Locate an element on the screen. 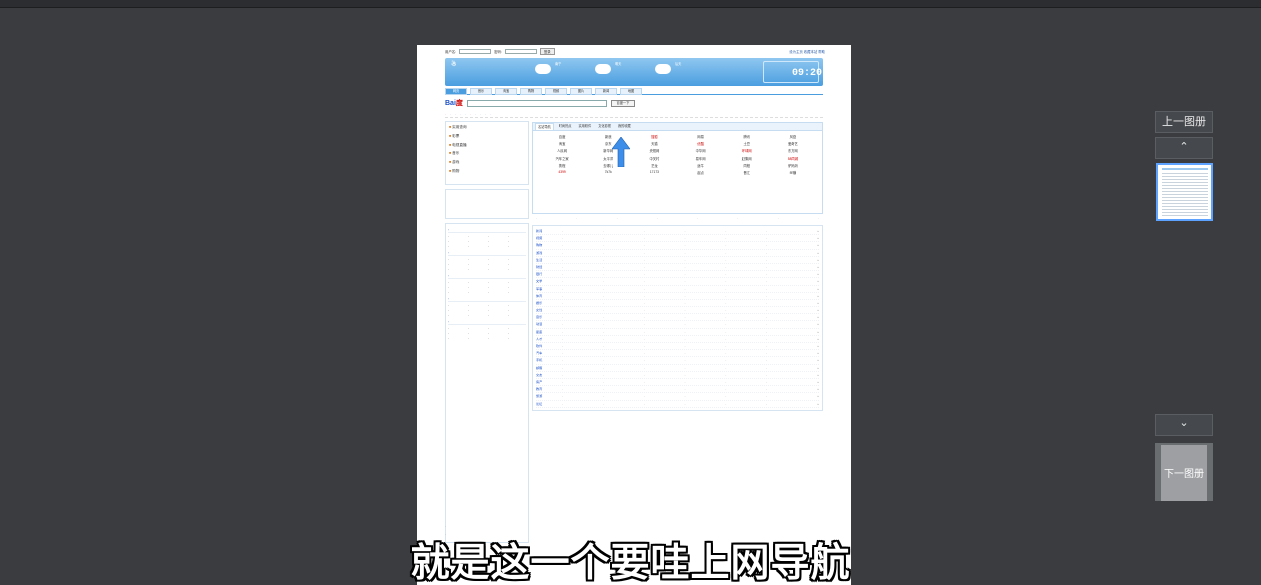 The width and height of the screenshot is (1261, 585). category-label: 人才 is located at coordinates (549, 339).